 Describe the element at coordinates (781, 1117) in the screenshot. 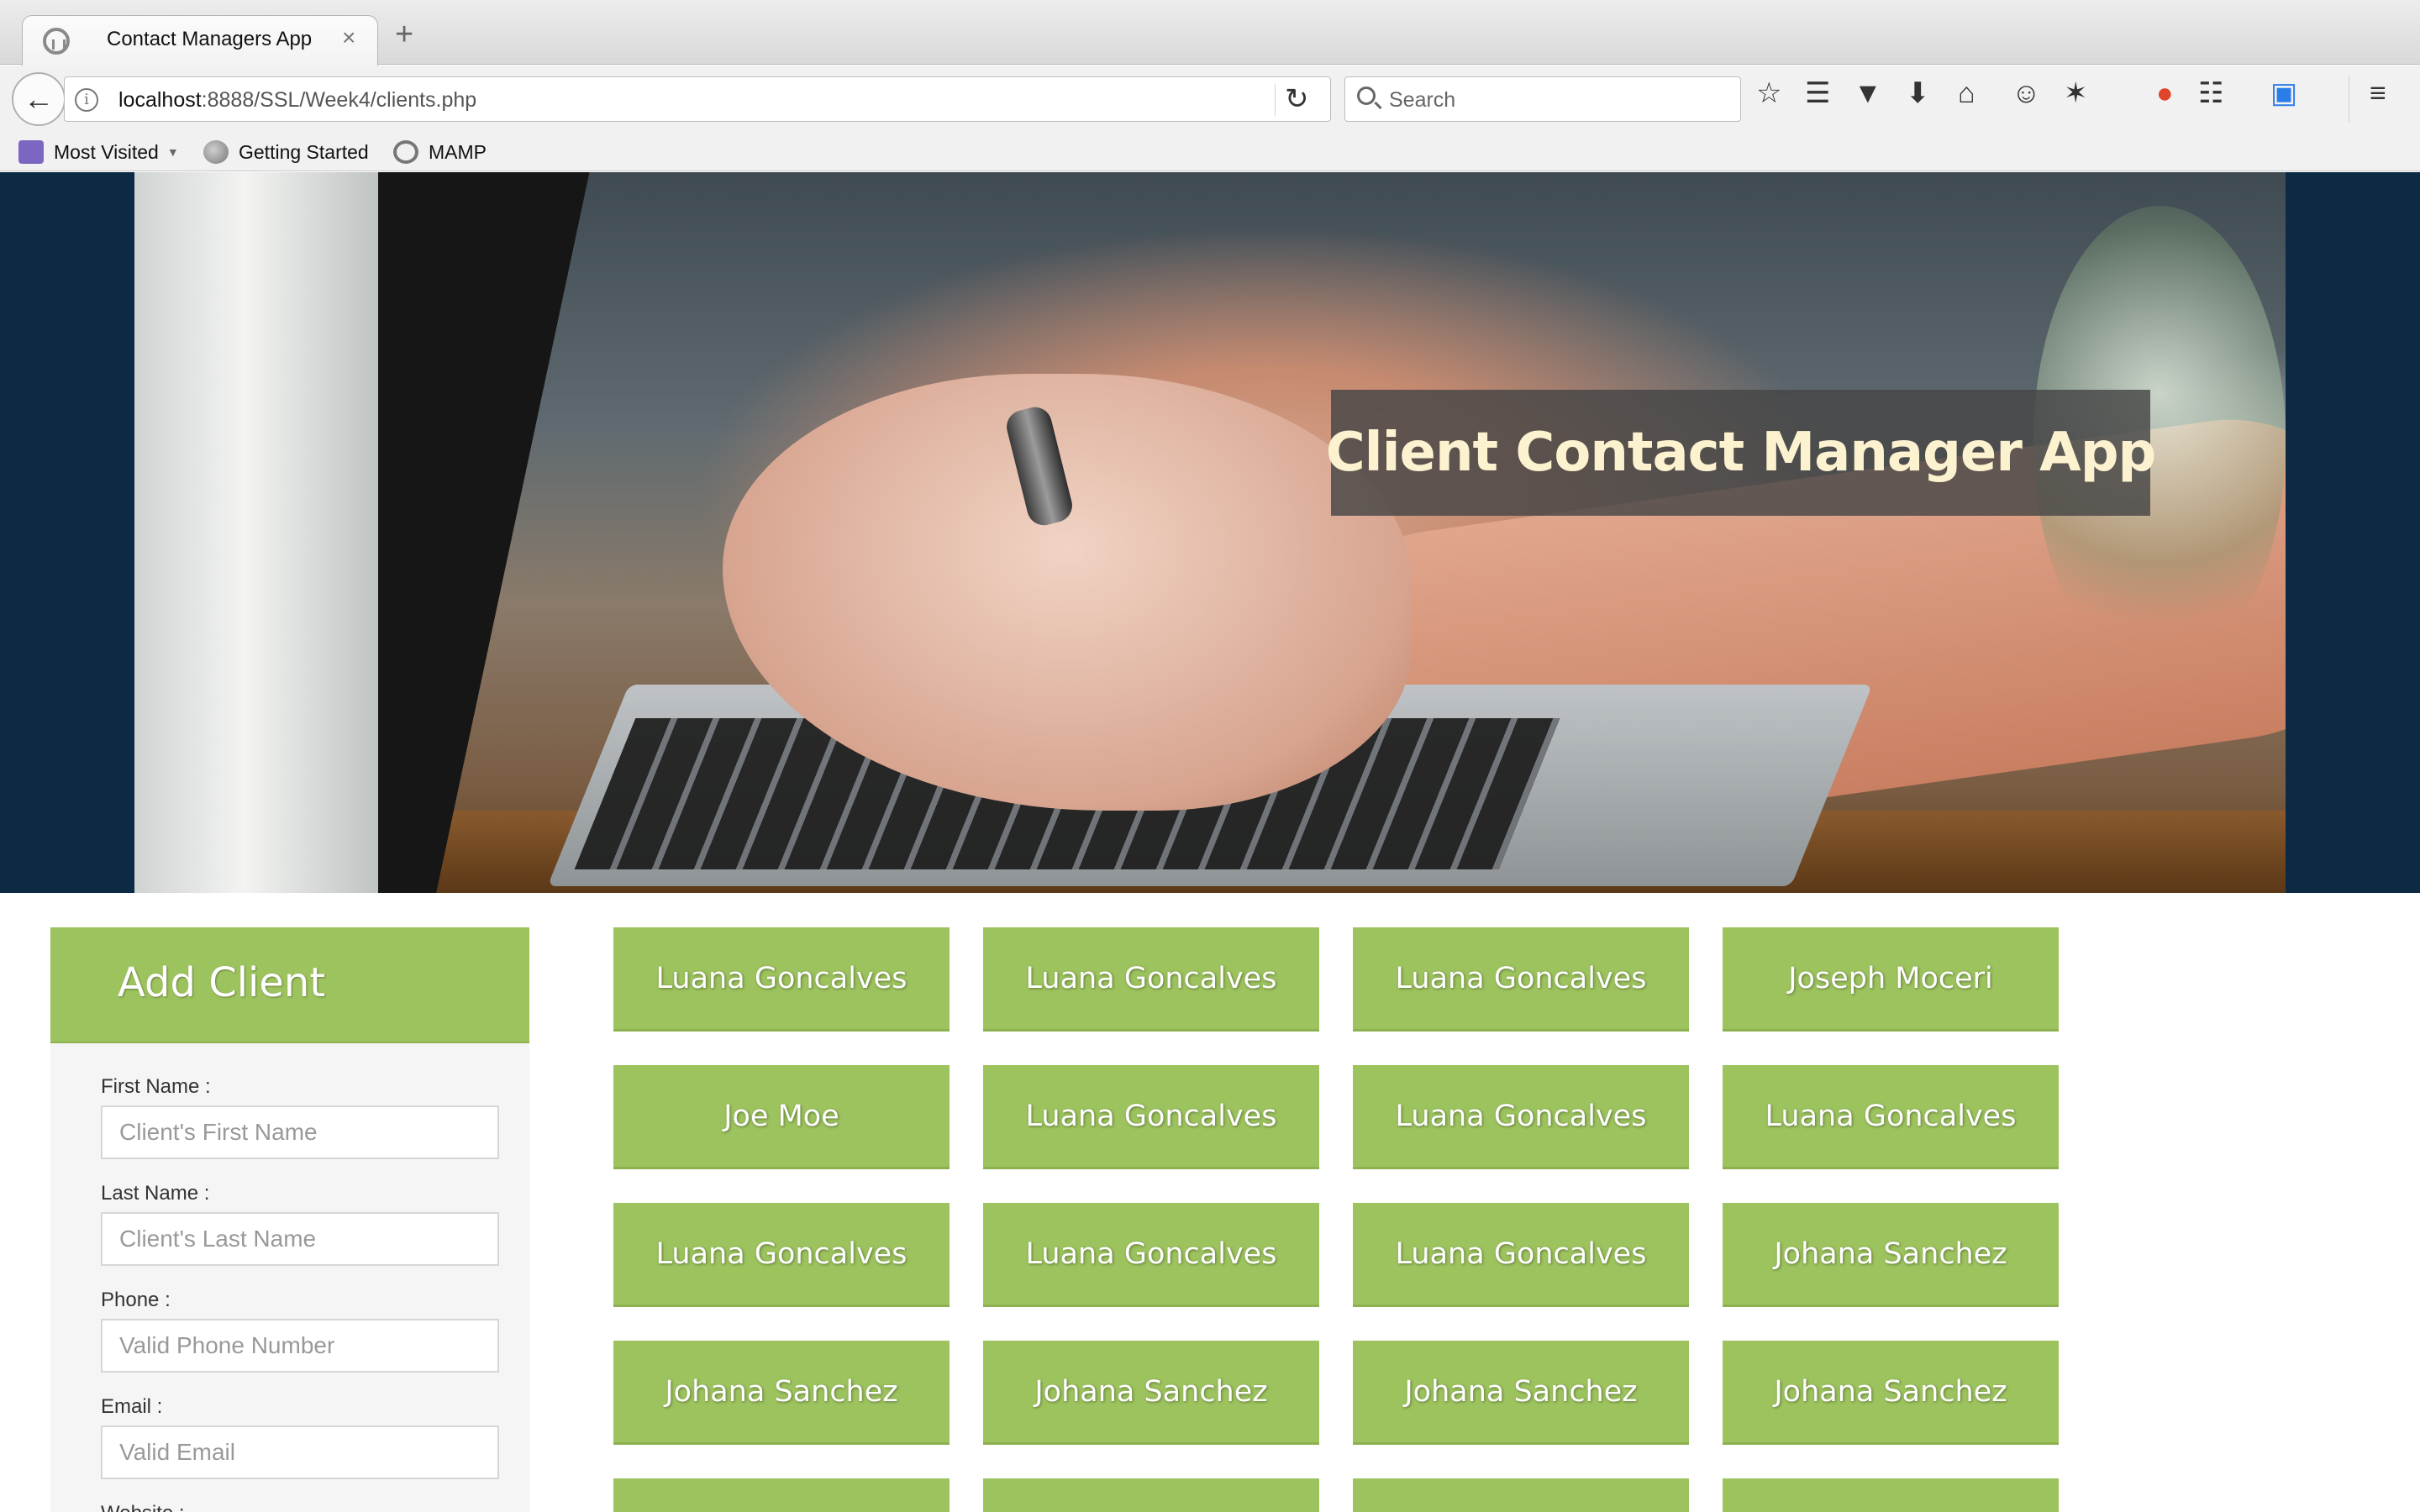

I see `client-button: Joe Moe` at that location.